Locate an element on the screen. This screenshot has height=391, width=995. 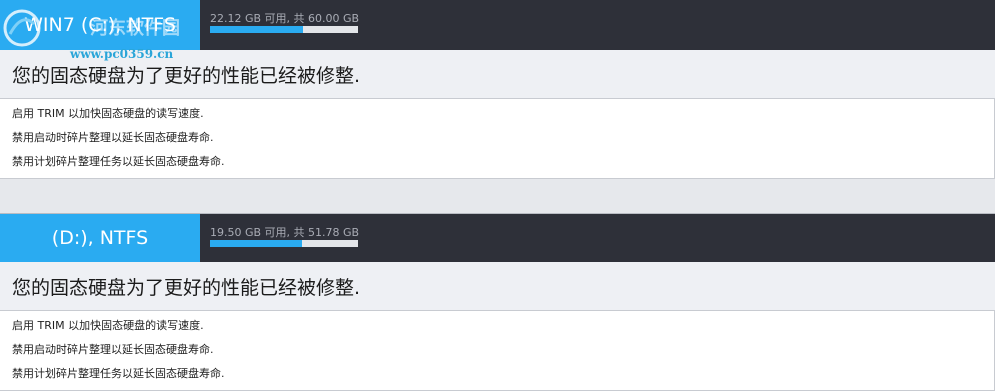
drive-header: WIN7 (C:), NTFS 22.12 GB 可用, 共 60.00 GB is located at coordinates (497, 25).